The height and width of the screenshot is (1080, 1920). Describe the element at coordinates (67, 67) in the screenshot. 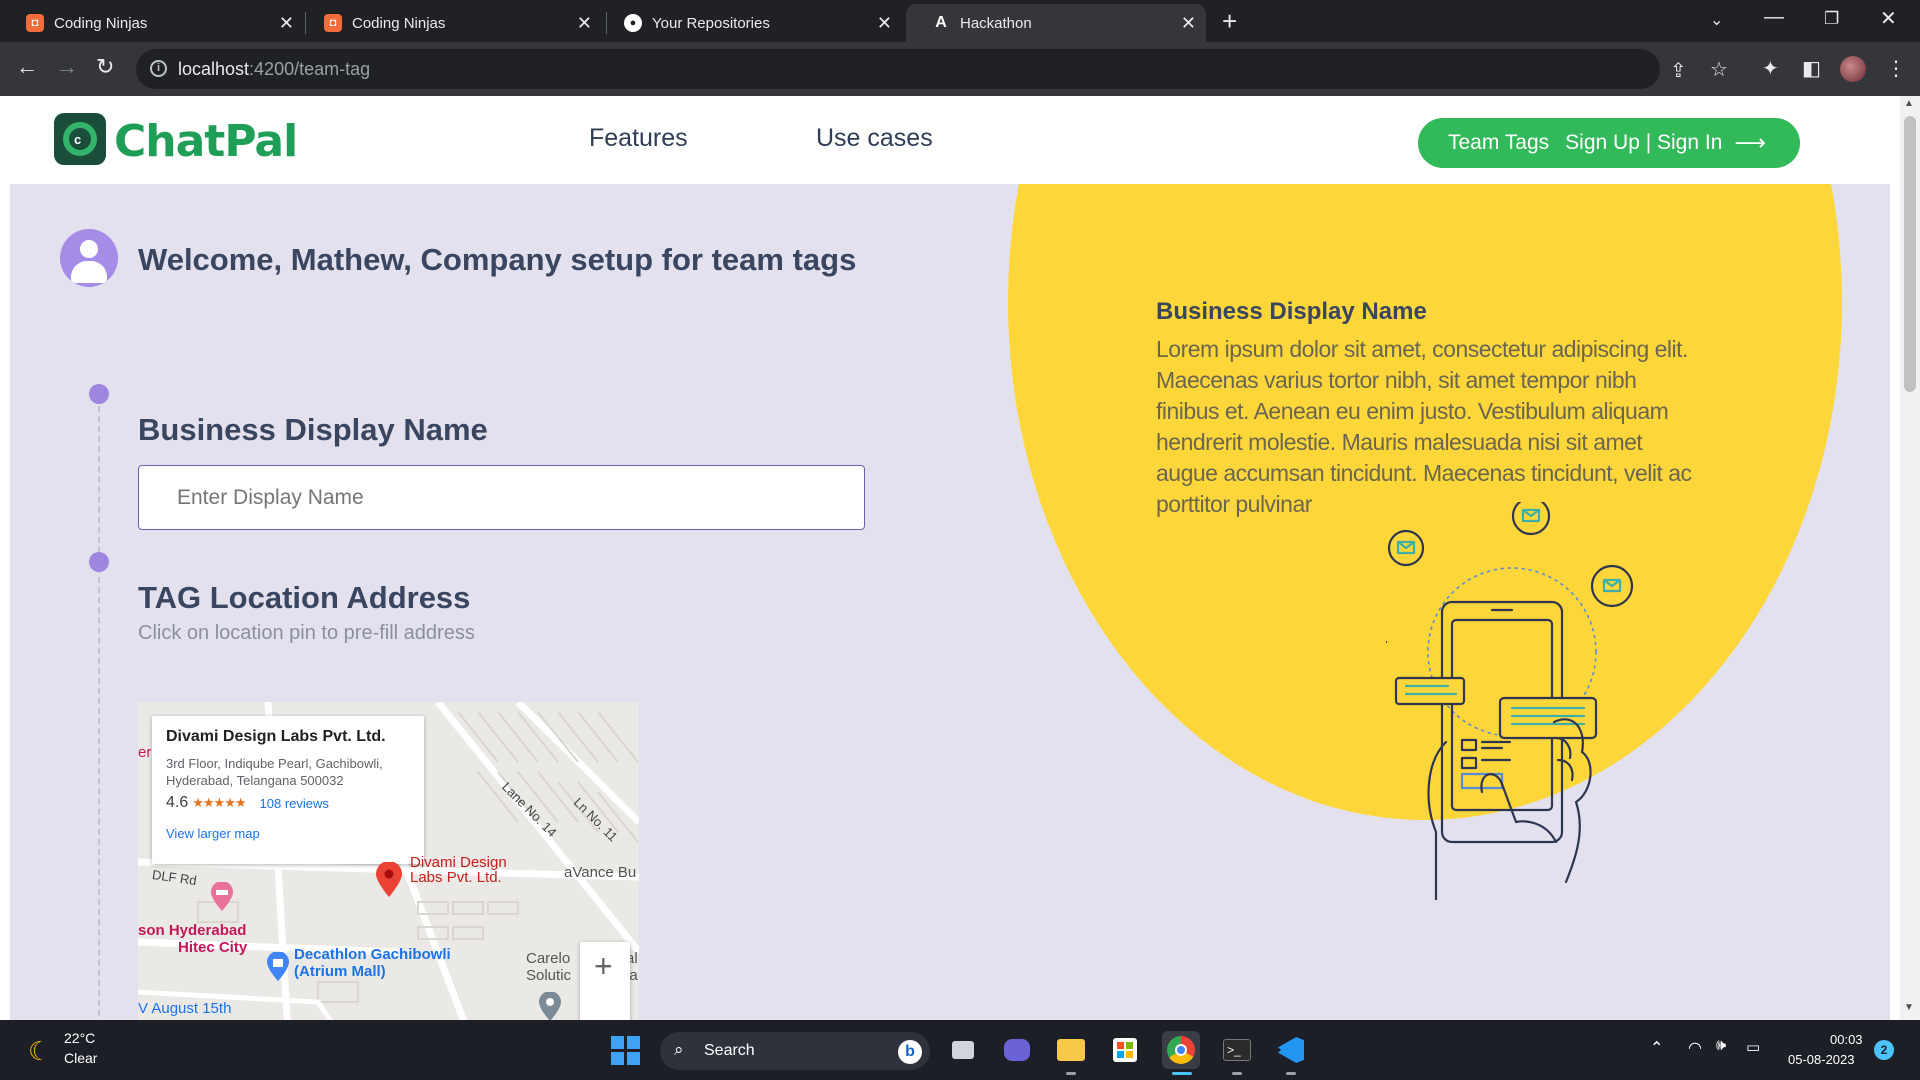

I see `forward-button: →` at that location.